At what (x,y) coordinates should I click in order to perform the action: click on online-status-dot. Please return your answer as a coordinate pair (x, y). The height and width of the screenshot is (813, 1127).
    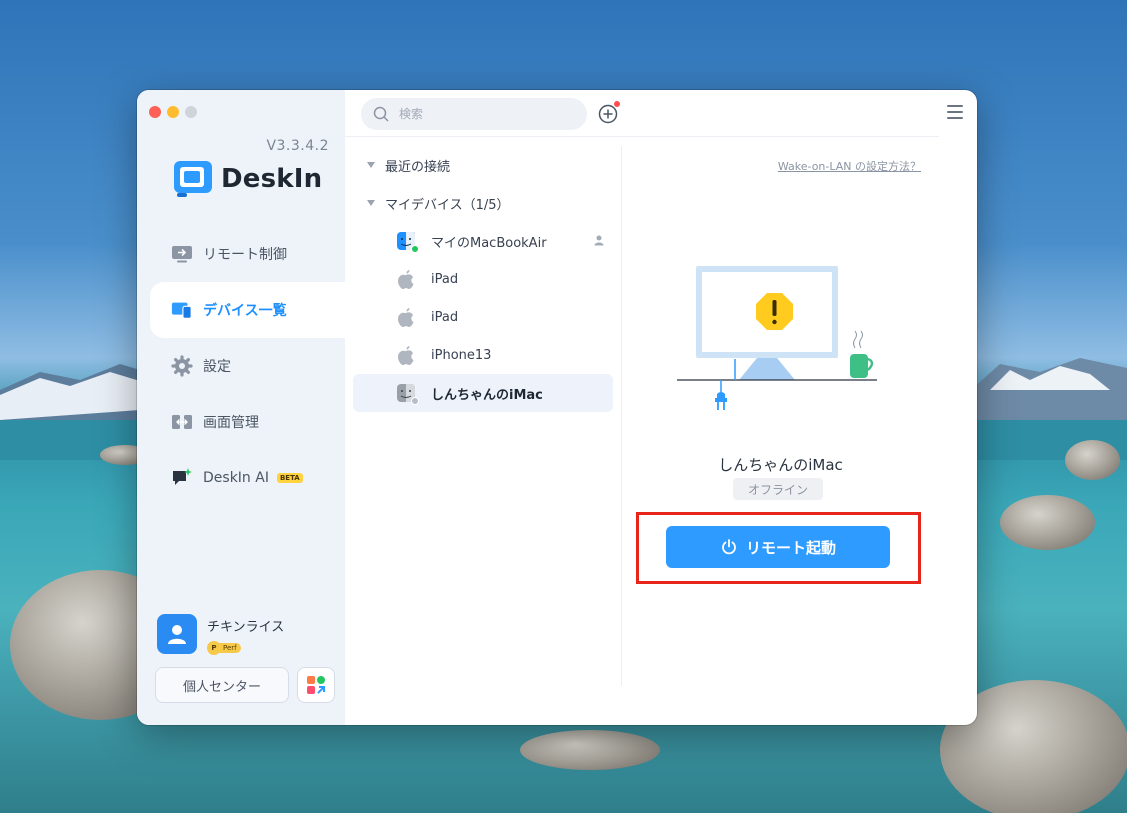
    Looking at the image, I should click on (415, 249).